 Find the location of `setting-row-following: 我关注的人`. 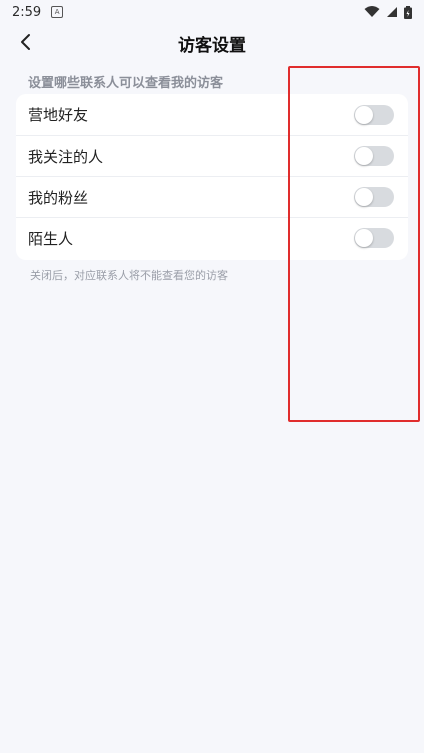

setting-row-following: 我关注的人 is located at coordinates (212, 155).